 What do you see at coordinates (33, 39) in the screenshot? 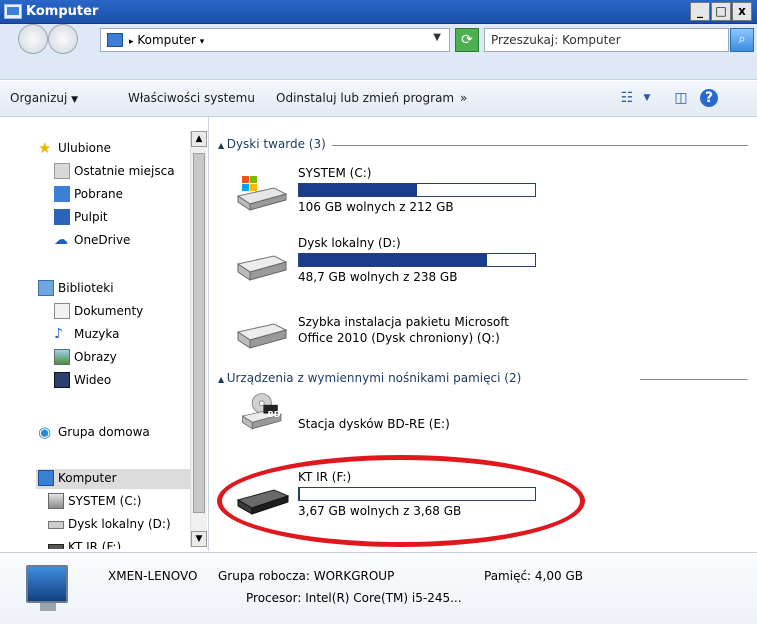
I see `back-button` at bounding box center [33, 39].